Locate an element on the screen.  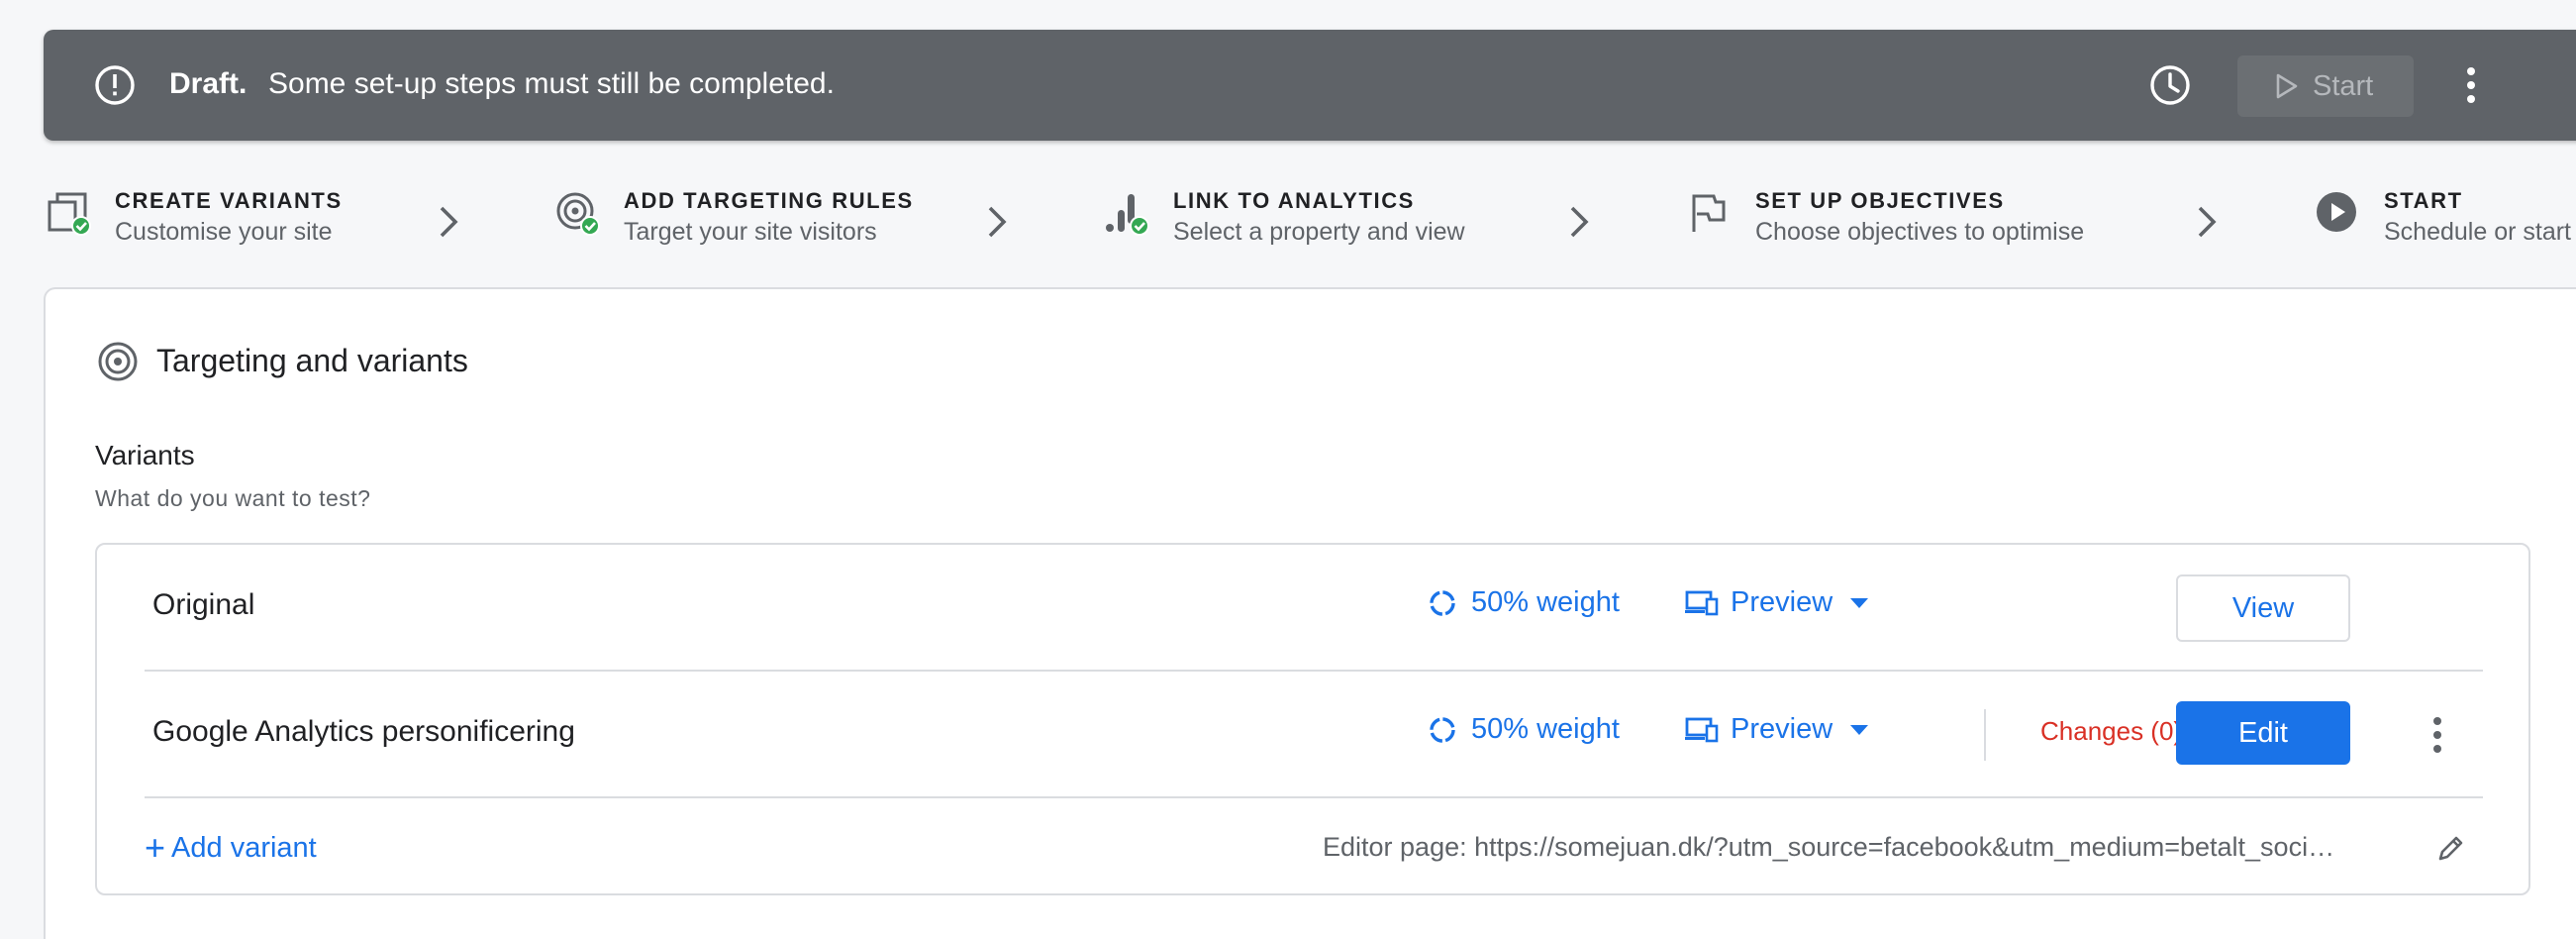
step-subtitle: Choose objectives to optimise is located at coordinates (1920, 232).